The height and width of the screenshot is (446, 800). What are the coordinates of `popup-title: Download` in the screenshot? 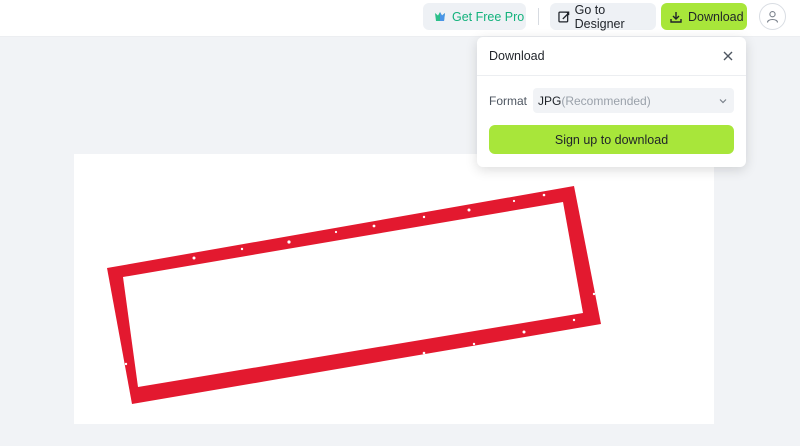 It's located at (517, 56).